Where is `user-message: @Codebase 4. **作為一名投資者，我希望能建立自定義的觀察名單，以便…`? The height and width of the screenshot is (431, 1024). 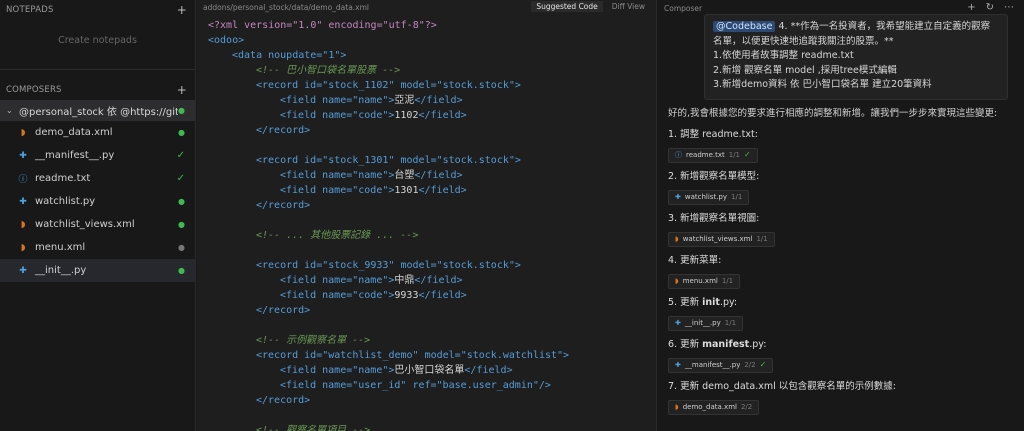 user-message: @Codebase 4. **作為一名投資者，我希望能建立自定義的觀察名單，以便… is located at coordinates (856, 57).